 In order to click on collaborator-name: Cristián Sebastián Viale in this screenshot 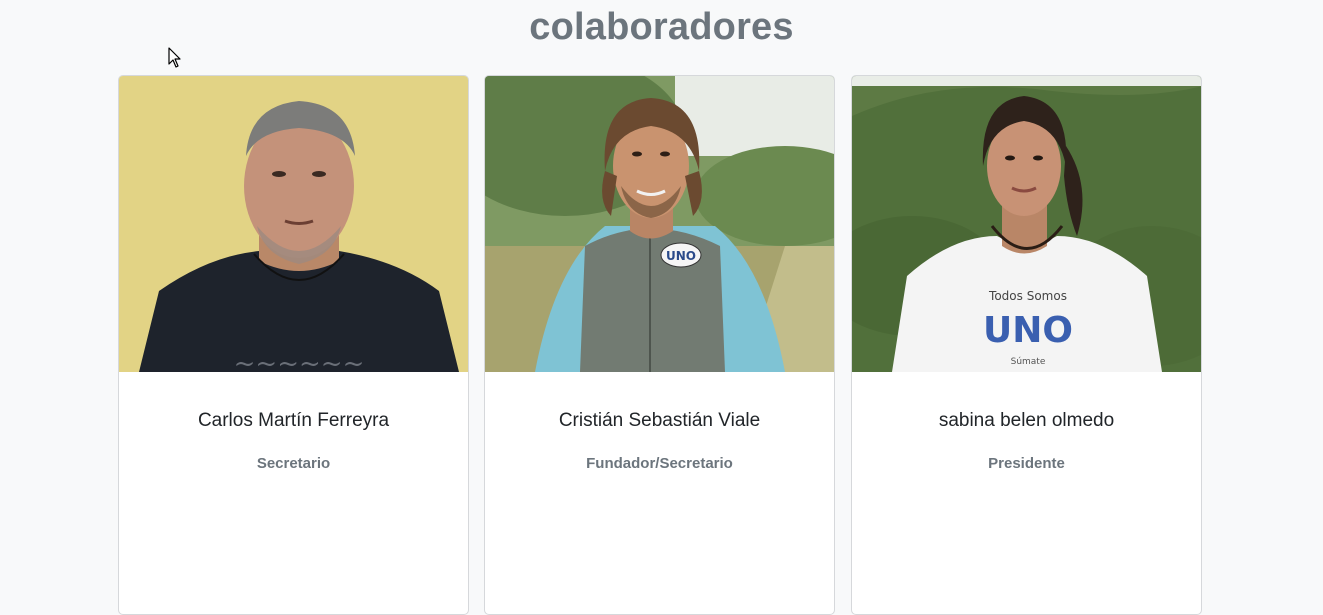, I will do `click(659, 420)`.